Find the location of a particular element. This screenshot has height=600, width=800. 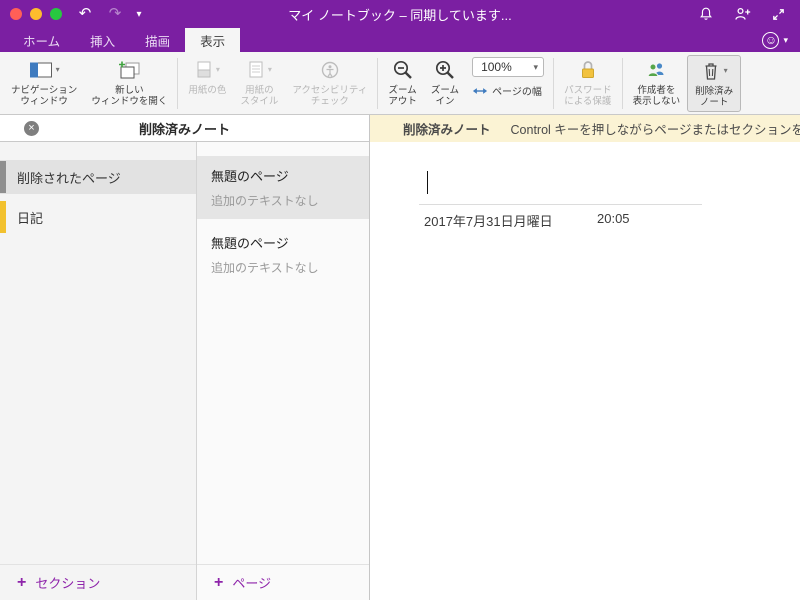

zoom-level-select: 100% ▾ is located at coordinates (508, 67).